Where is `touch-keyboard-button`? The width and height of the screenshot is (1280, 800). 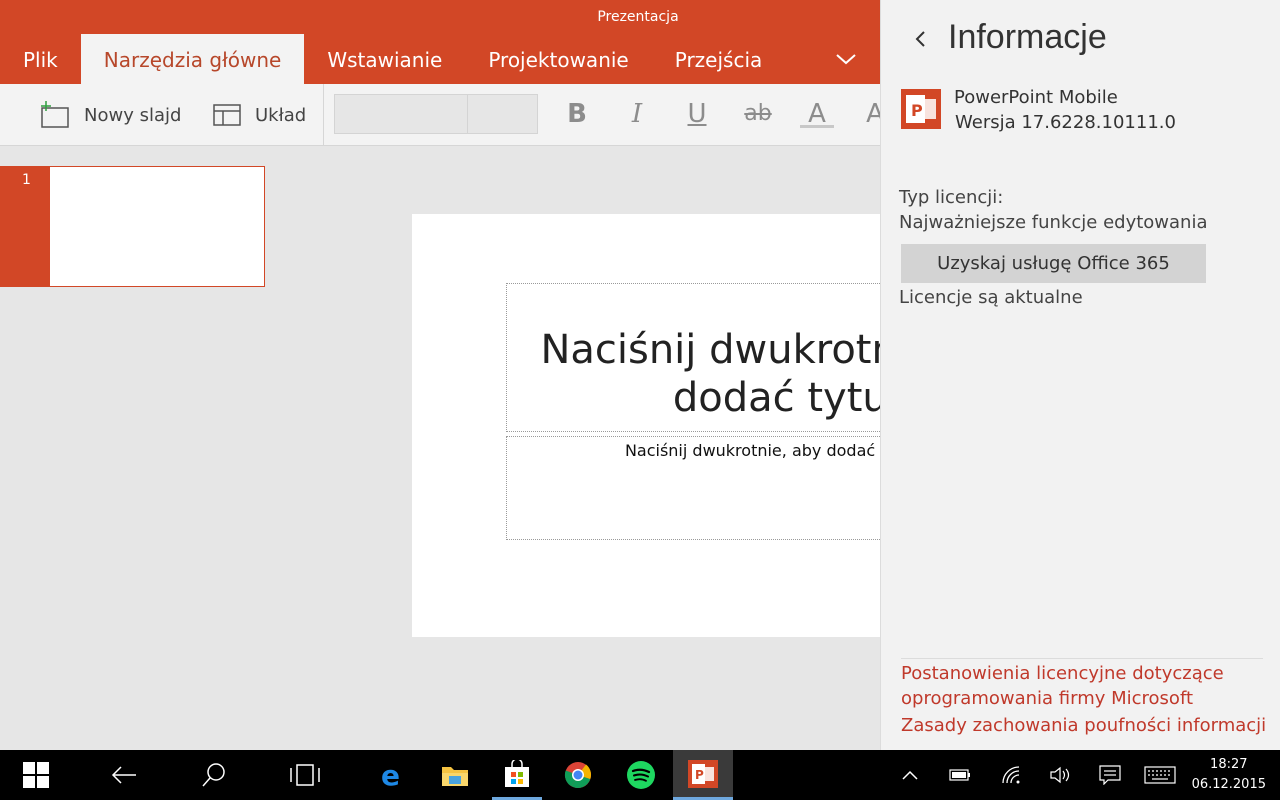 touch-keyboard-button is located at coordinates (1160, 775).